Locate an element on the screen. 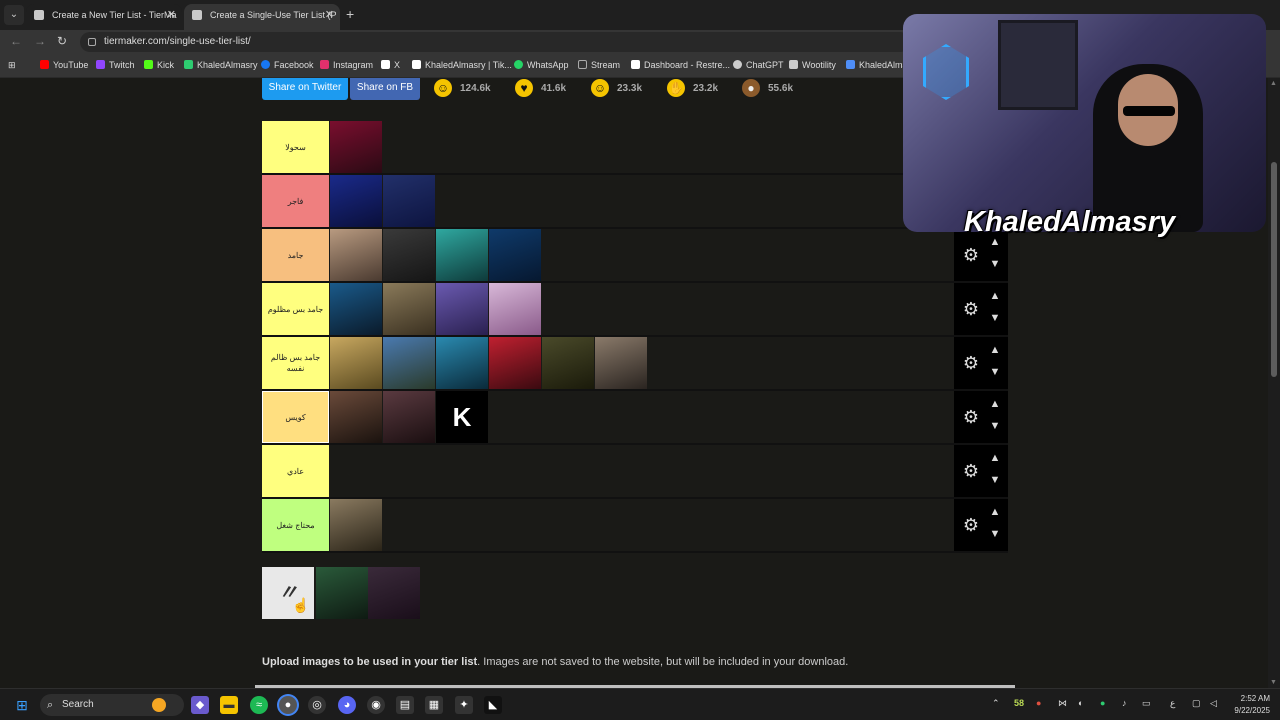 This screenshot has width=1280, height=720. bookmark-wootility: Wootility is located at coordinates (812, 65).